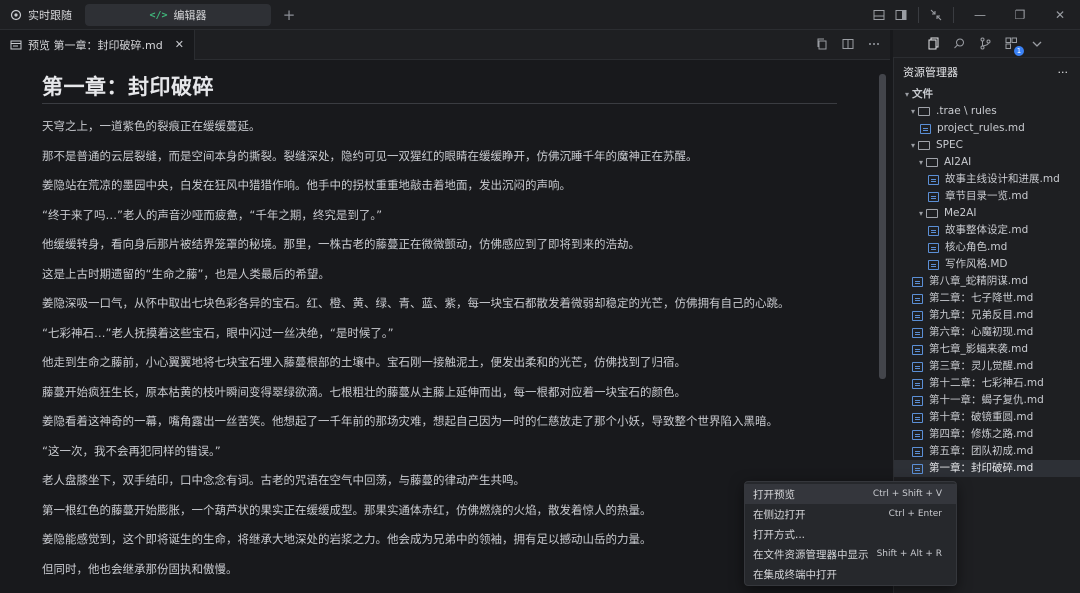 The width and height of the screenshot is (1080, 593). Describe the element at coordinates (987, 111) in the screenshot. I see `tree-folder-item: ▾ .trae \ rules` at that location.